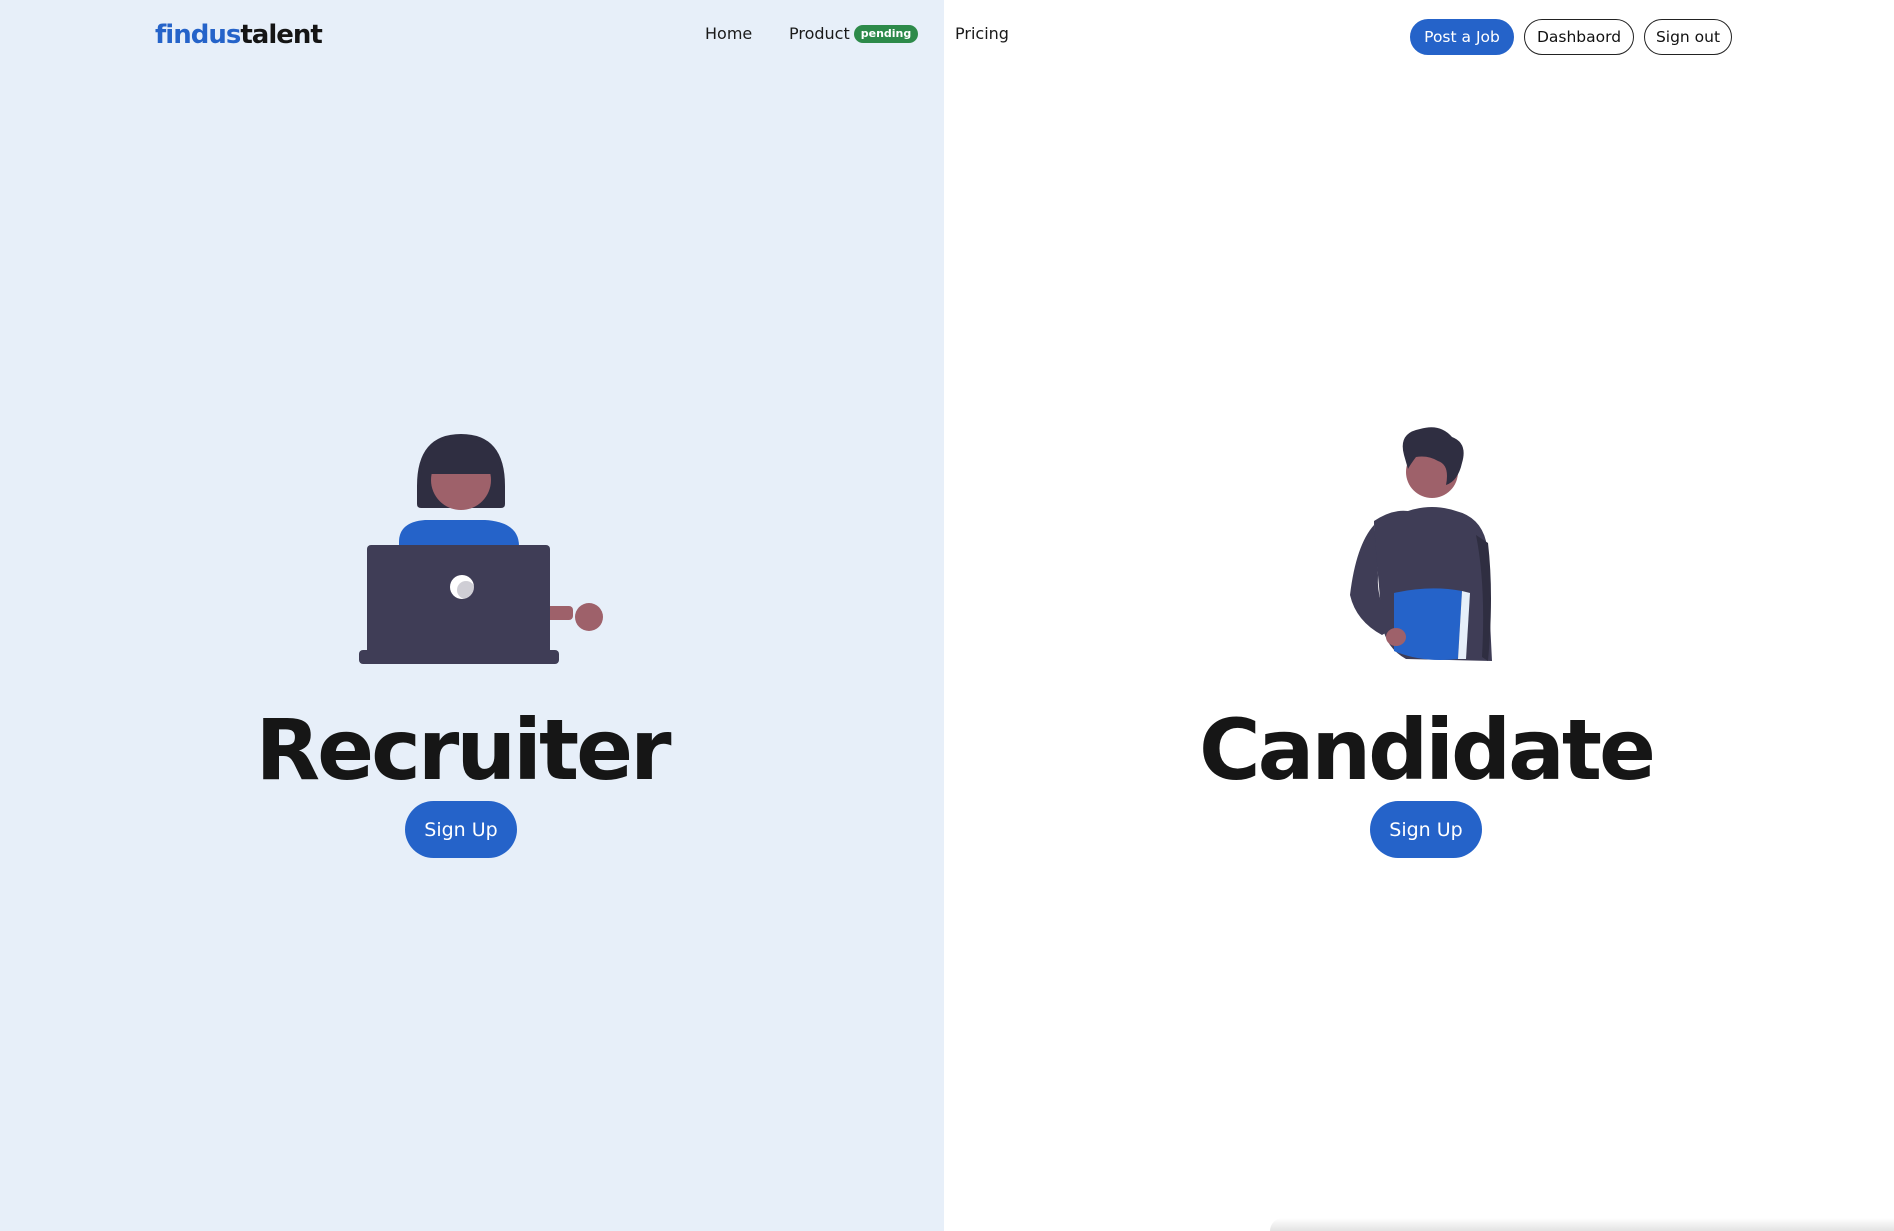  What do you see at coordinates (1426, 829) in the screenshot?
I see `candidate-sign-up-button: Sign Up` at bounding box center [1426, 829].